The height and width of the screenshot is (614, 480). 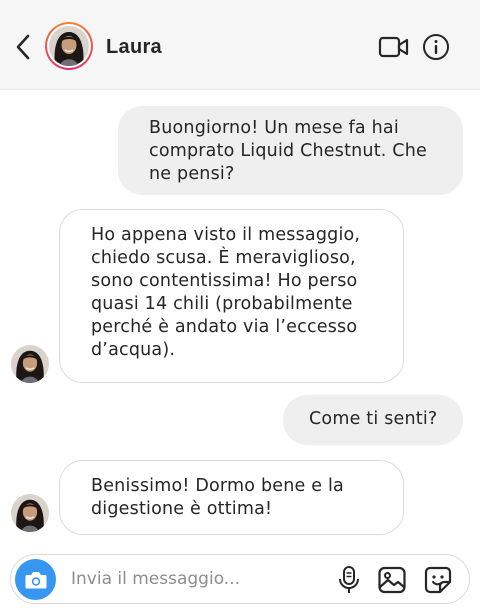 What do you see at coordinates (217, 486) in the screenshot?
I see `message-text-line: Benissimo! Dormo bene e la` at bounding box center [217, 486].